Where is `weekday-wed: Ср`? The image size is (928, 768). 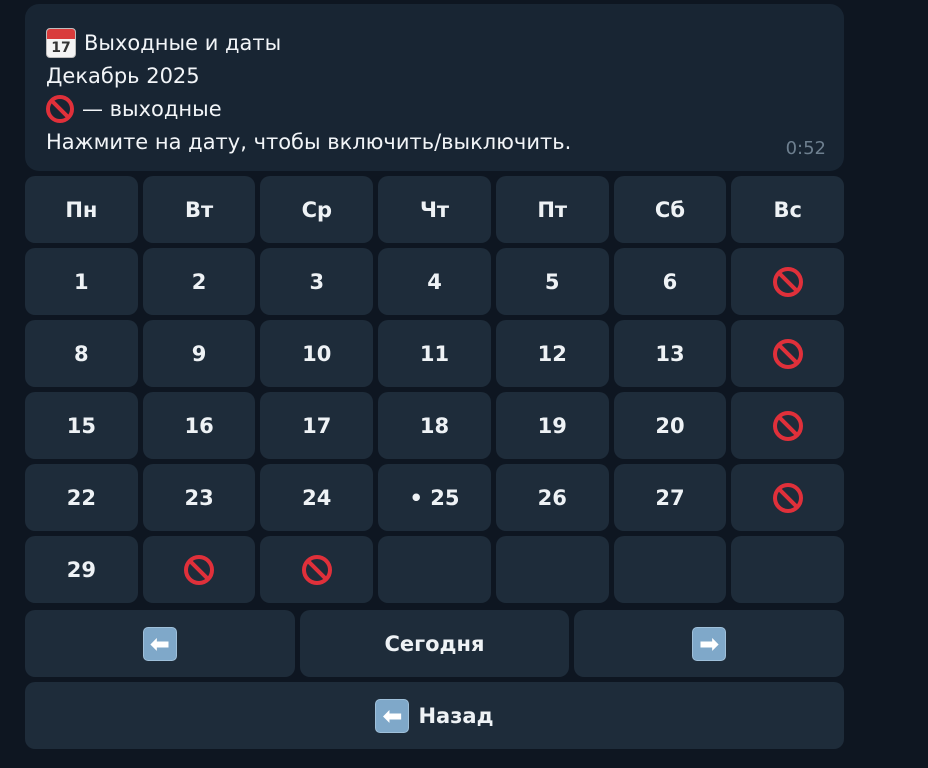 weekday-wed: Ср is located at coordinates (317, 209).